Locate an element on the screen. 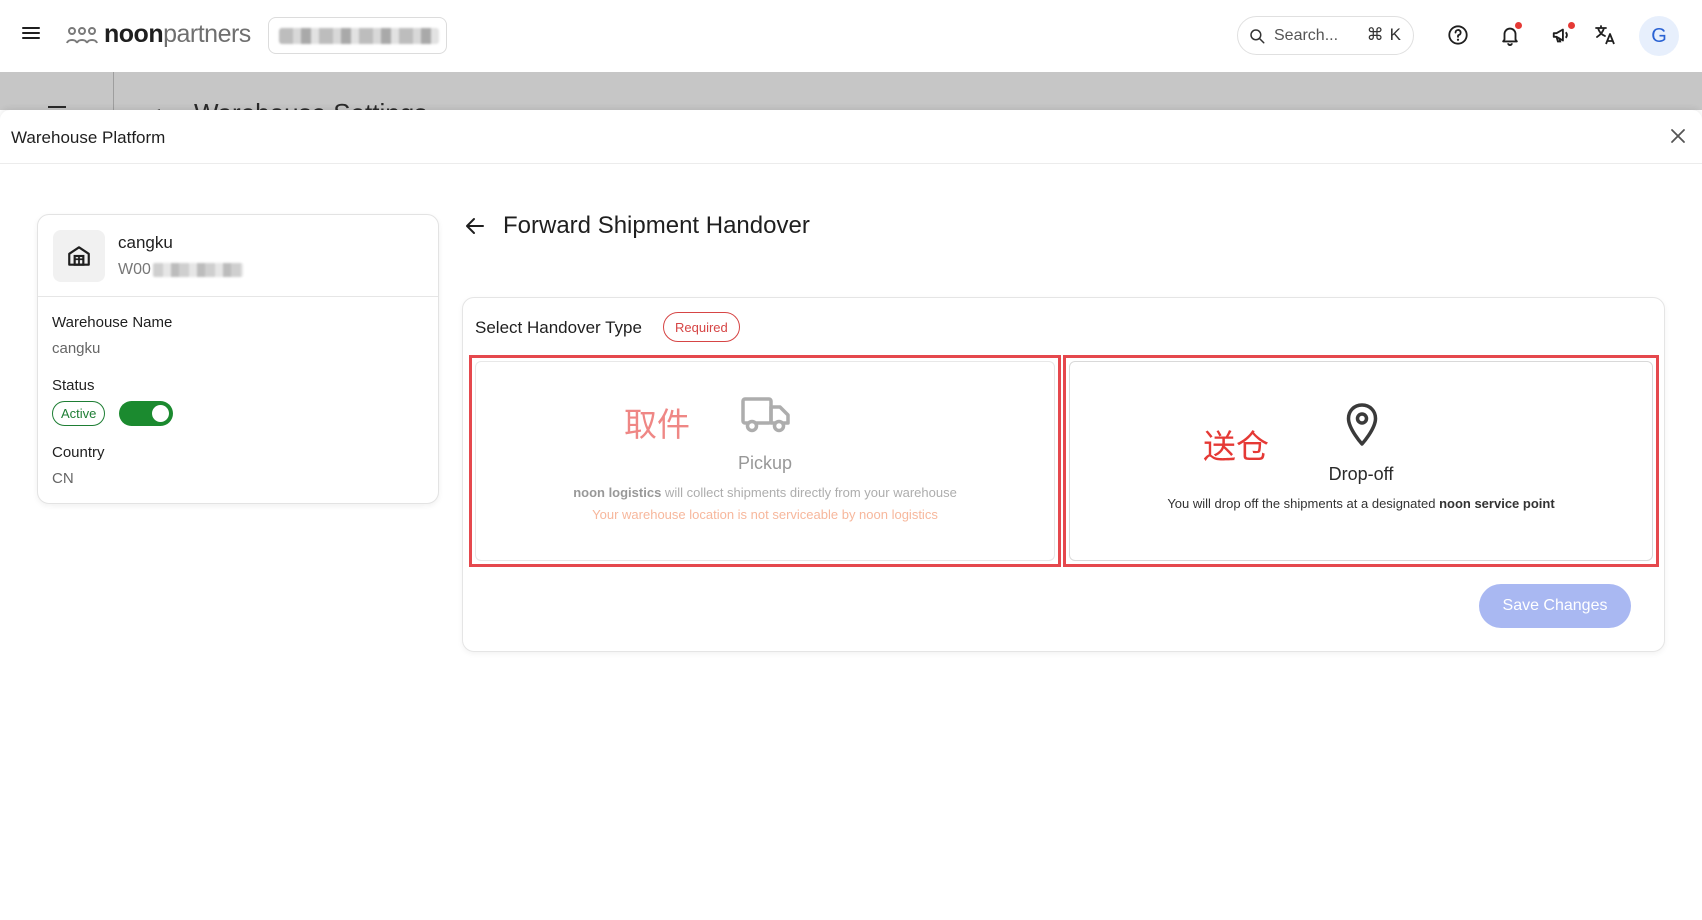 The image size is (1702, 920). translate-icon is located at coordinates (1605, 35).